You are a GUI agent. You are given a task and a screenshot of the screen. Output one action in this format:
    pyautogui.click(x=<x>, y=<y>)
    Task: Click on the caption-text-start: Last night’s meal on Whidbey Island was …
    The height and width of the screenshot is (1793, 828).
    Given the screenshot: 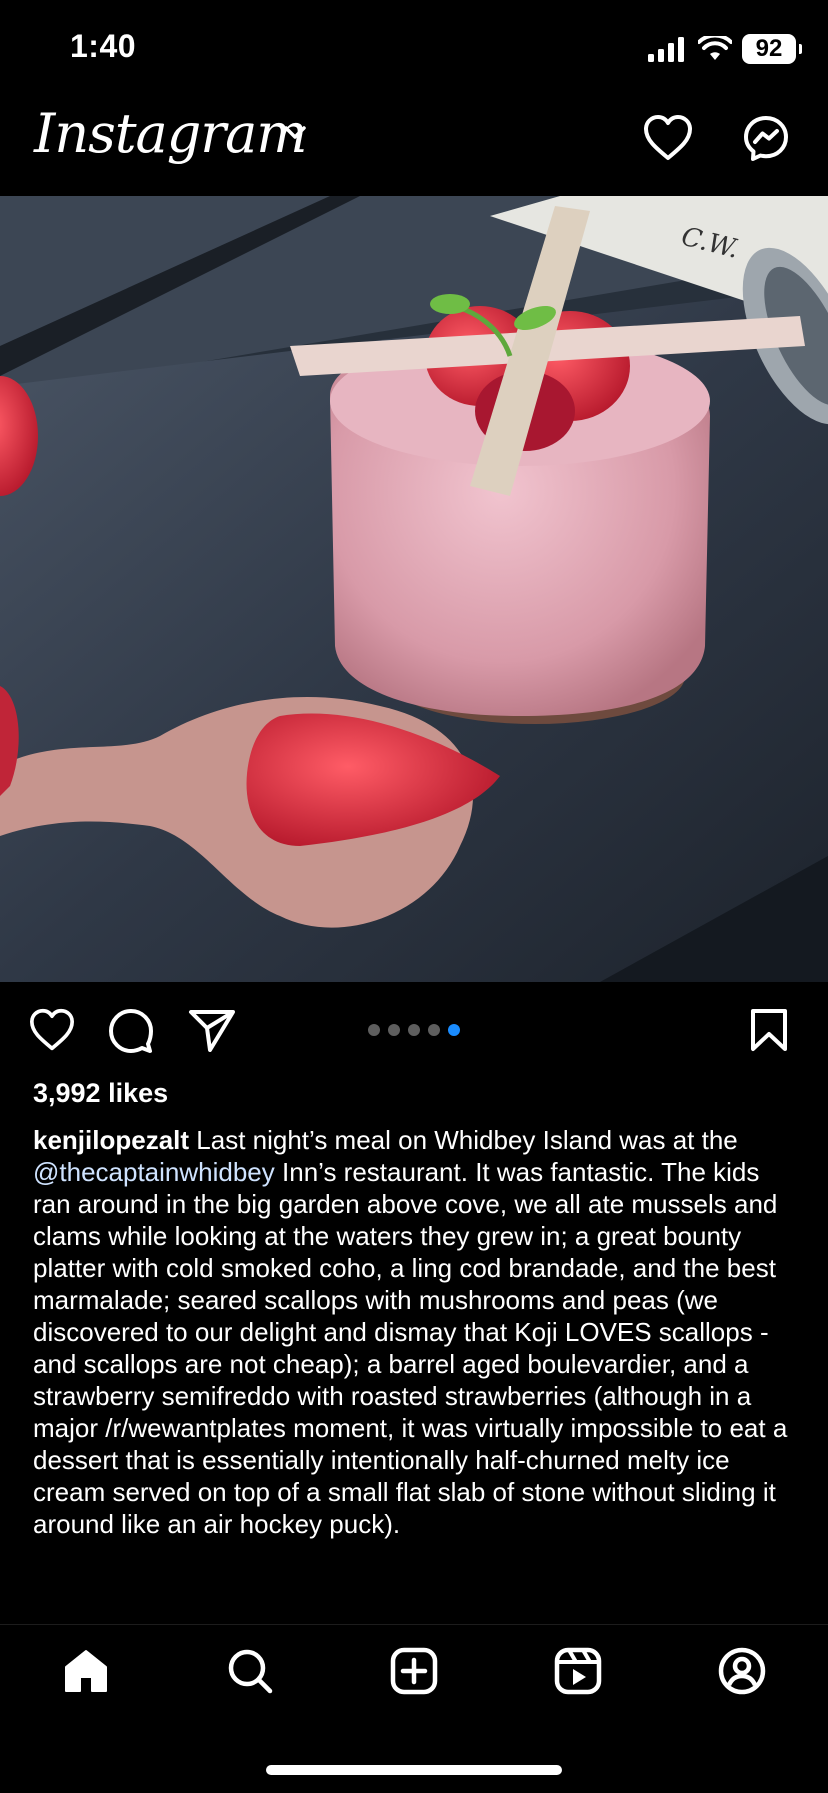 What is the action you would take?
    pyautogui.click(x=463, y=1140)
    